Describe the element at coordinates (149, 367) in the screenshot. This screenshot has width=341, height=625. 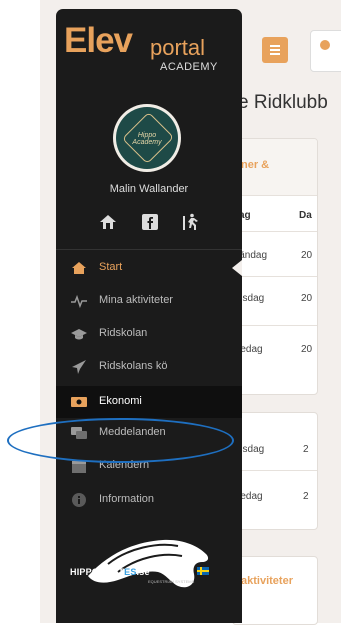
I see `sidebar-item-ridskolans-ko: Ridskolans kö` at that location.